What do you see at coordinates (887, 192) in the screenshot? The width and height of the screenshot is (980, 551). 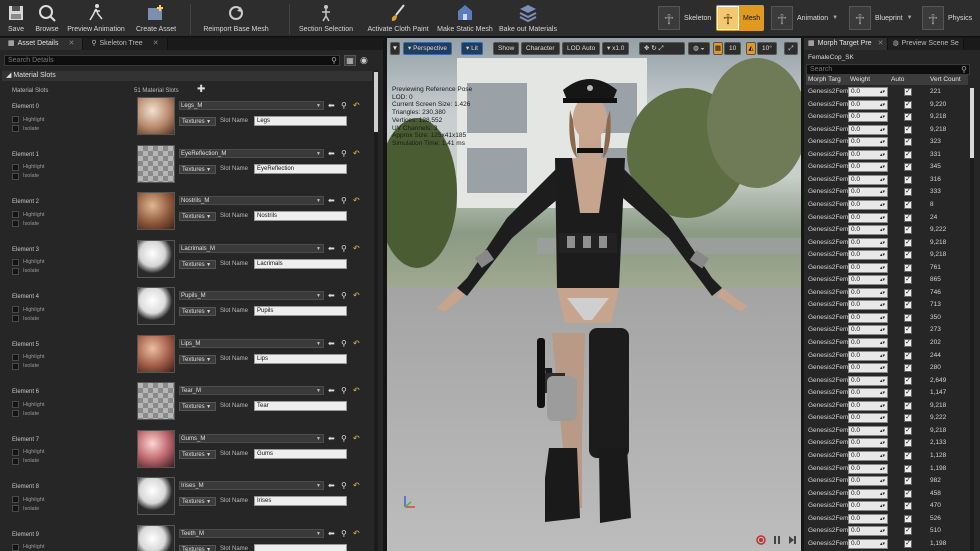 I see `morph-target-row: Genesis2Fem 0.0 ▴▾ ✓ 333` at bounding box center [887, 192].